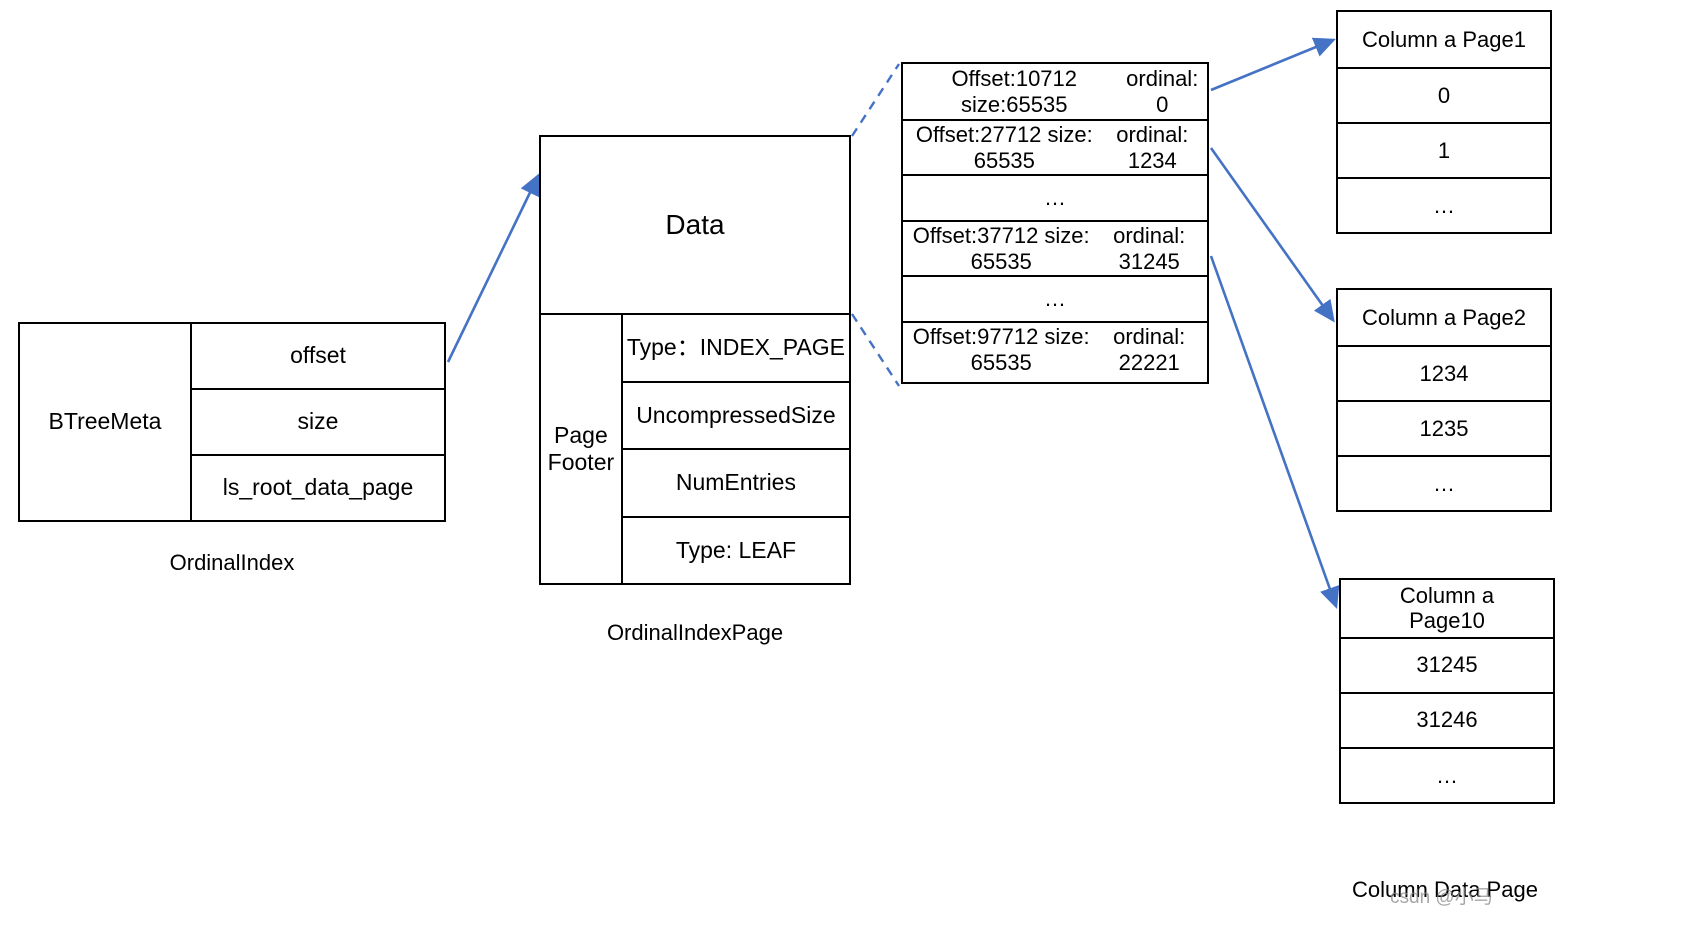 The image size is (1684, 926). Describe the element at coordinates (1447, 664) in the screenshot. I see `column-page-10-row: 31245` at that location.